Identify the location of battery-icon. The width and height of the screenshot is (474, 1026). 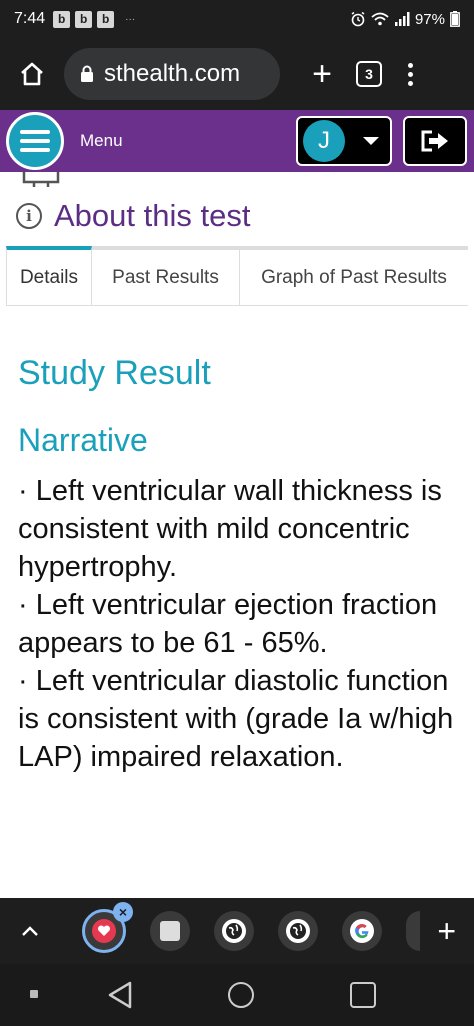
(455, 19).